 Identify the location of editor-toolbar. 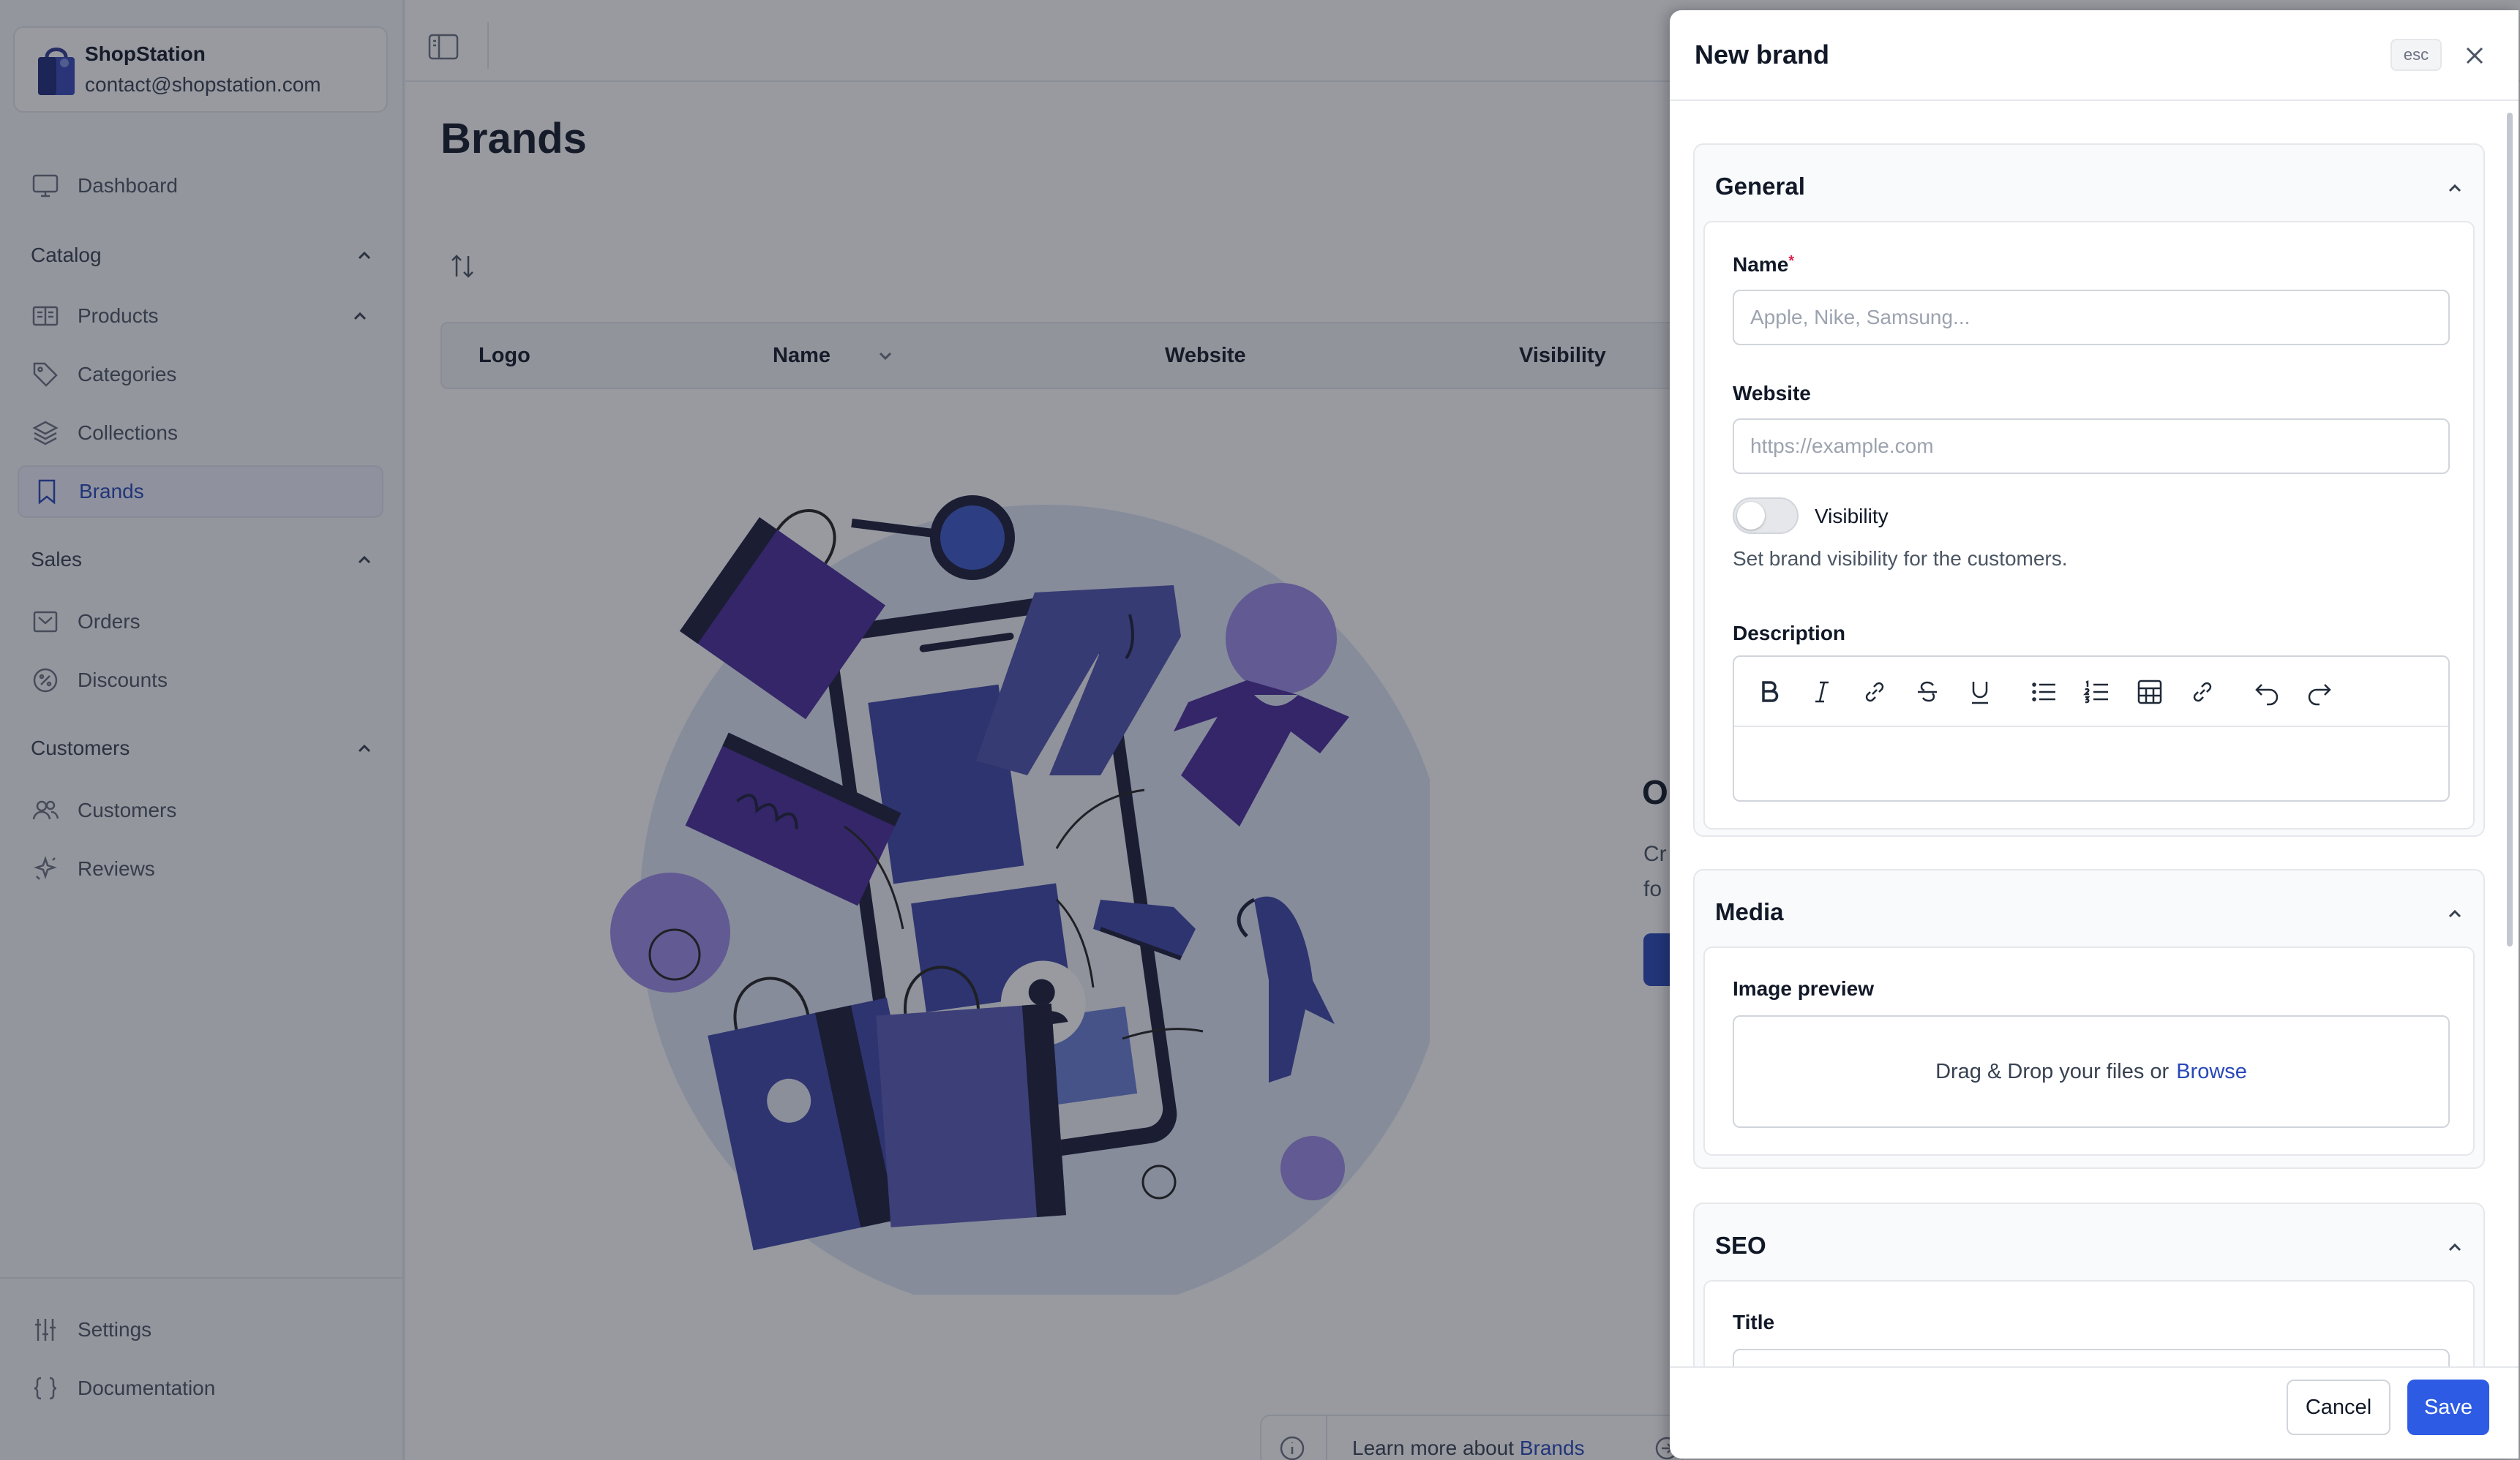
(2091, 692).